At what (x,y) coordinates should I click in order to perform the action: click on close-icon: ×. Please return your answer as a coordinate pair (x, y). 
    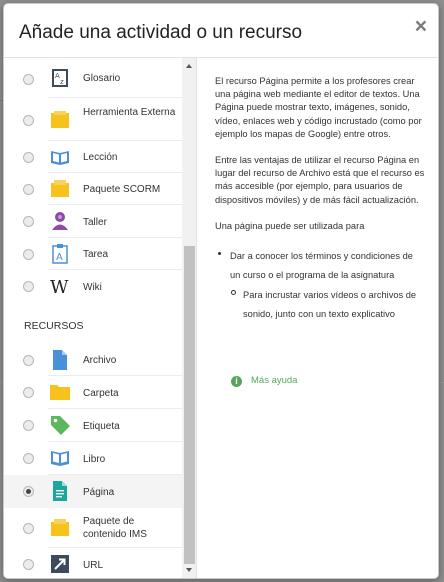
    Looking at the image, I should click on (421, 26).